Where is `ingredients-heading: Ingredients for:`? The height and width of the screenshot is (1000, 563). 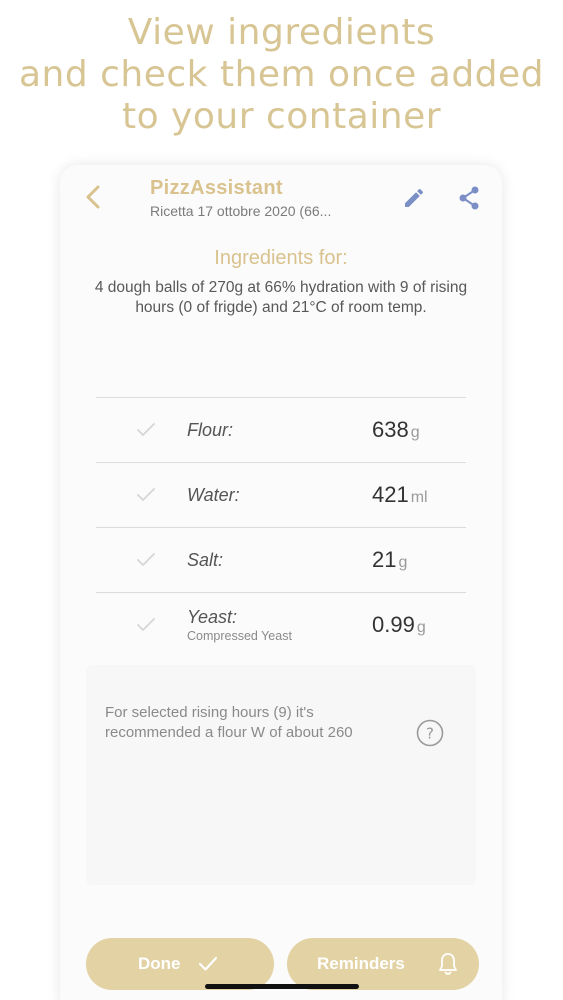
ingredients-heading: Ingredients for: is located at coordinates (281, 258).